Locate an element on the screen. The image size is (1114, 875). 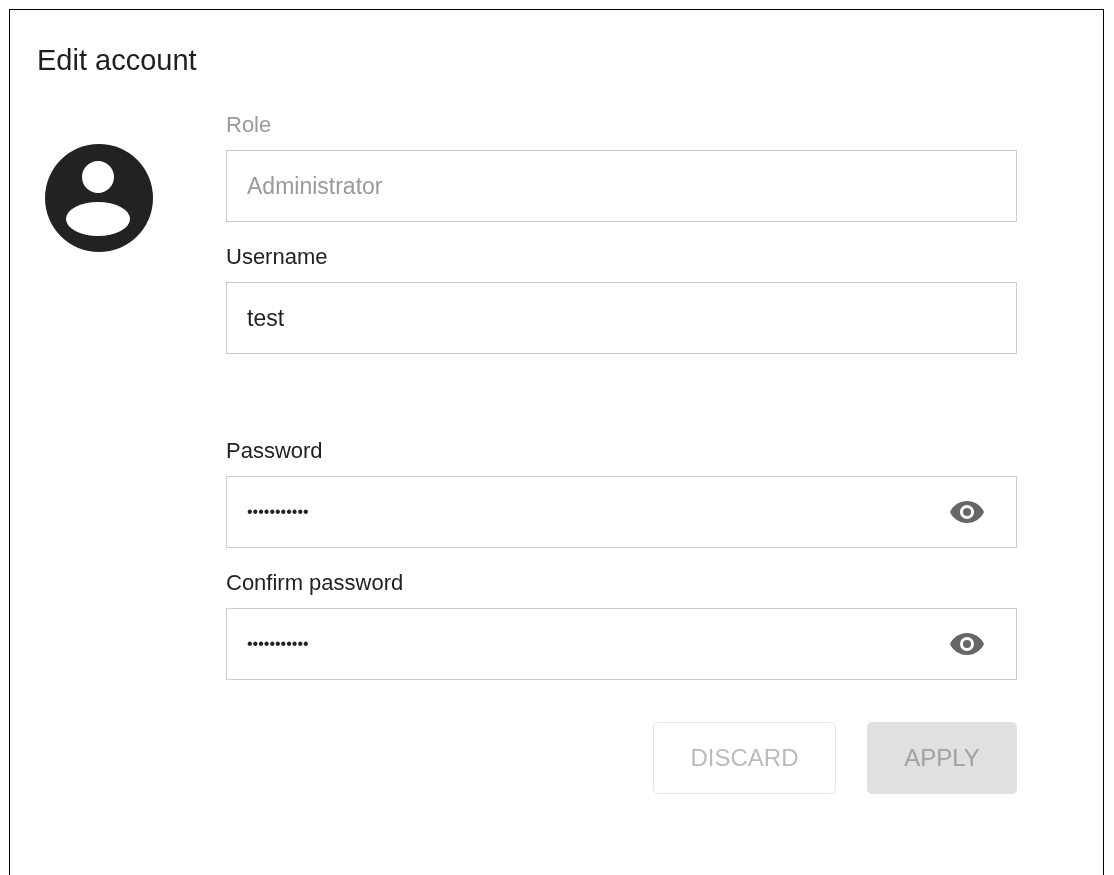
field-label: Password is located at coordinates (274, 451).